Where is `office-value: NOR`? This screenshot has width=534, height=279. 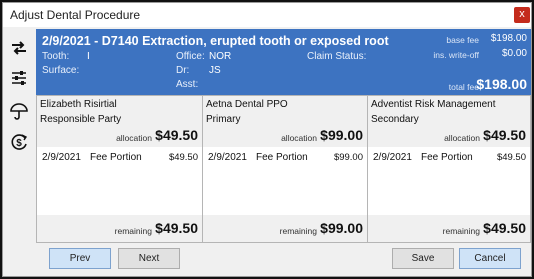
office-value: NOR is located at coordinates (220, 56).